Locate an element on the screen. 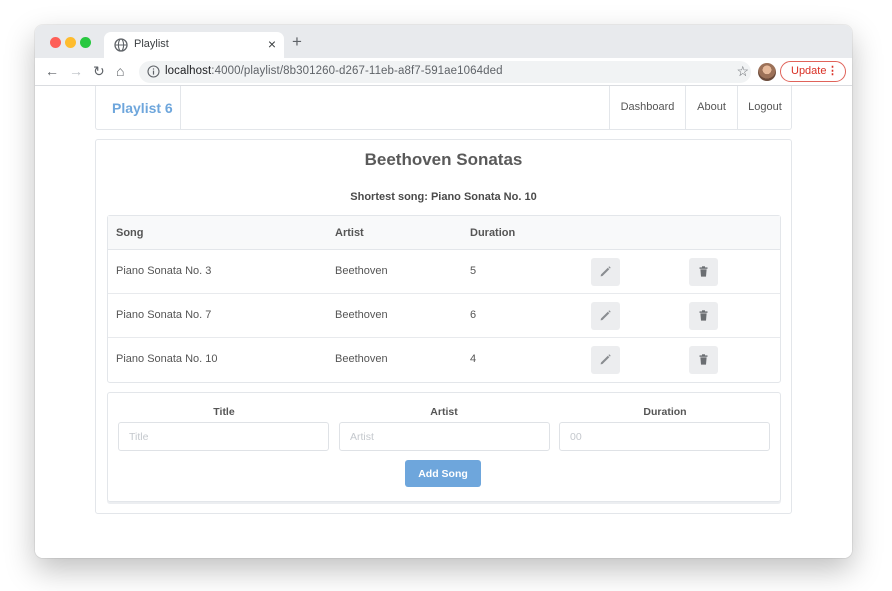 This screenshot has height=591, width=892. tab-strip: Playlist × + is located at coordinates (443, 41).